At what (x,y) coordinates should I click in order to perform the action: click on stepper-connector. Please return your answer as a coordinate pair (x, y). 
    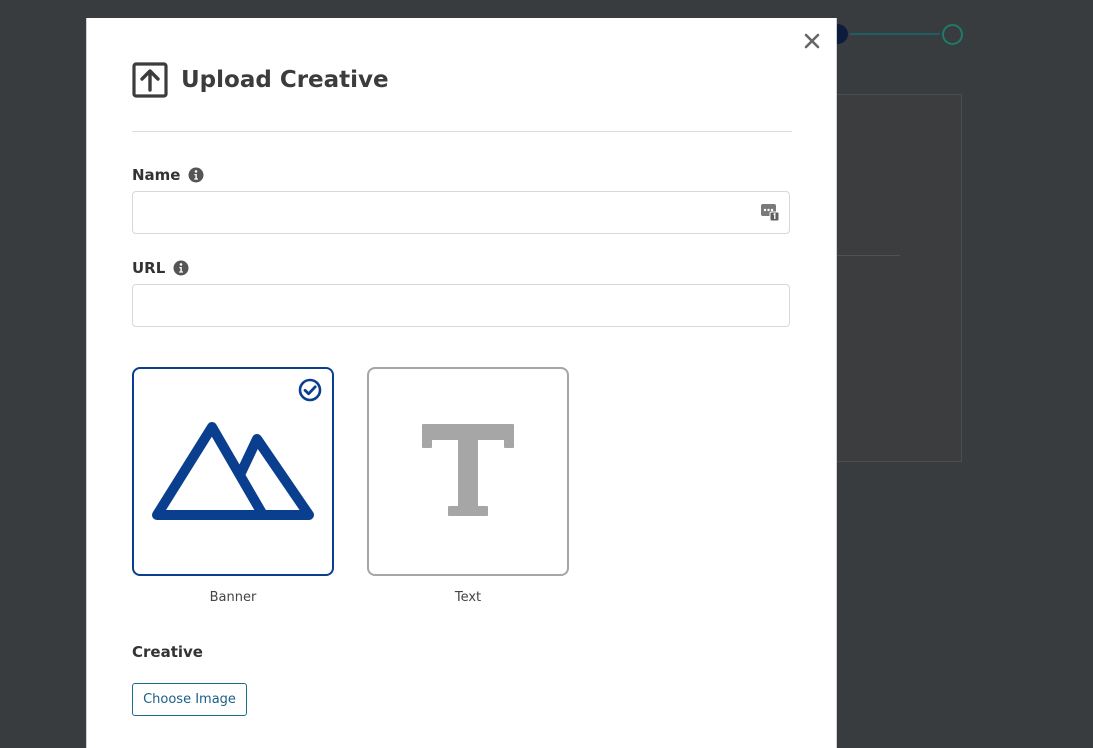
    Looking at the image, I should click on (895, 34).